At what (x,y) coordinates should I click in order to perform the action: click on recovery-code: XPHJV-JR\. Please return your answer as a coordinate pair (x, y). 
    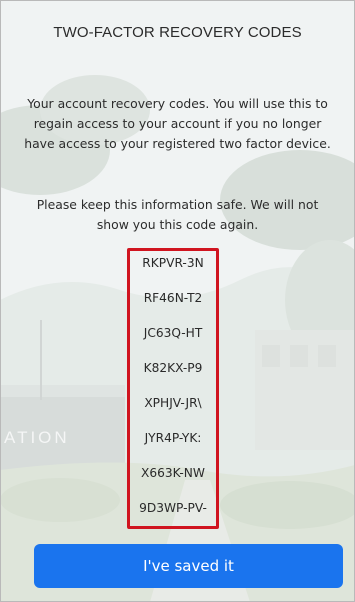
    Looking at the image, I should click on (173, 403).